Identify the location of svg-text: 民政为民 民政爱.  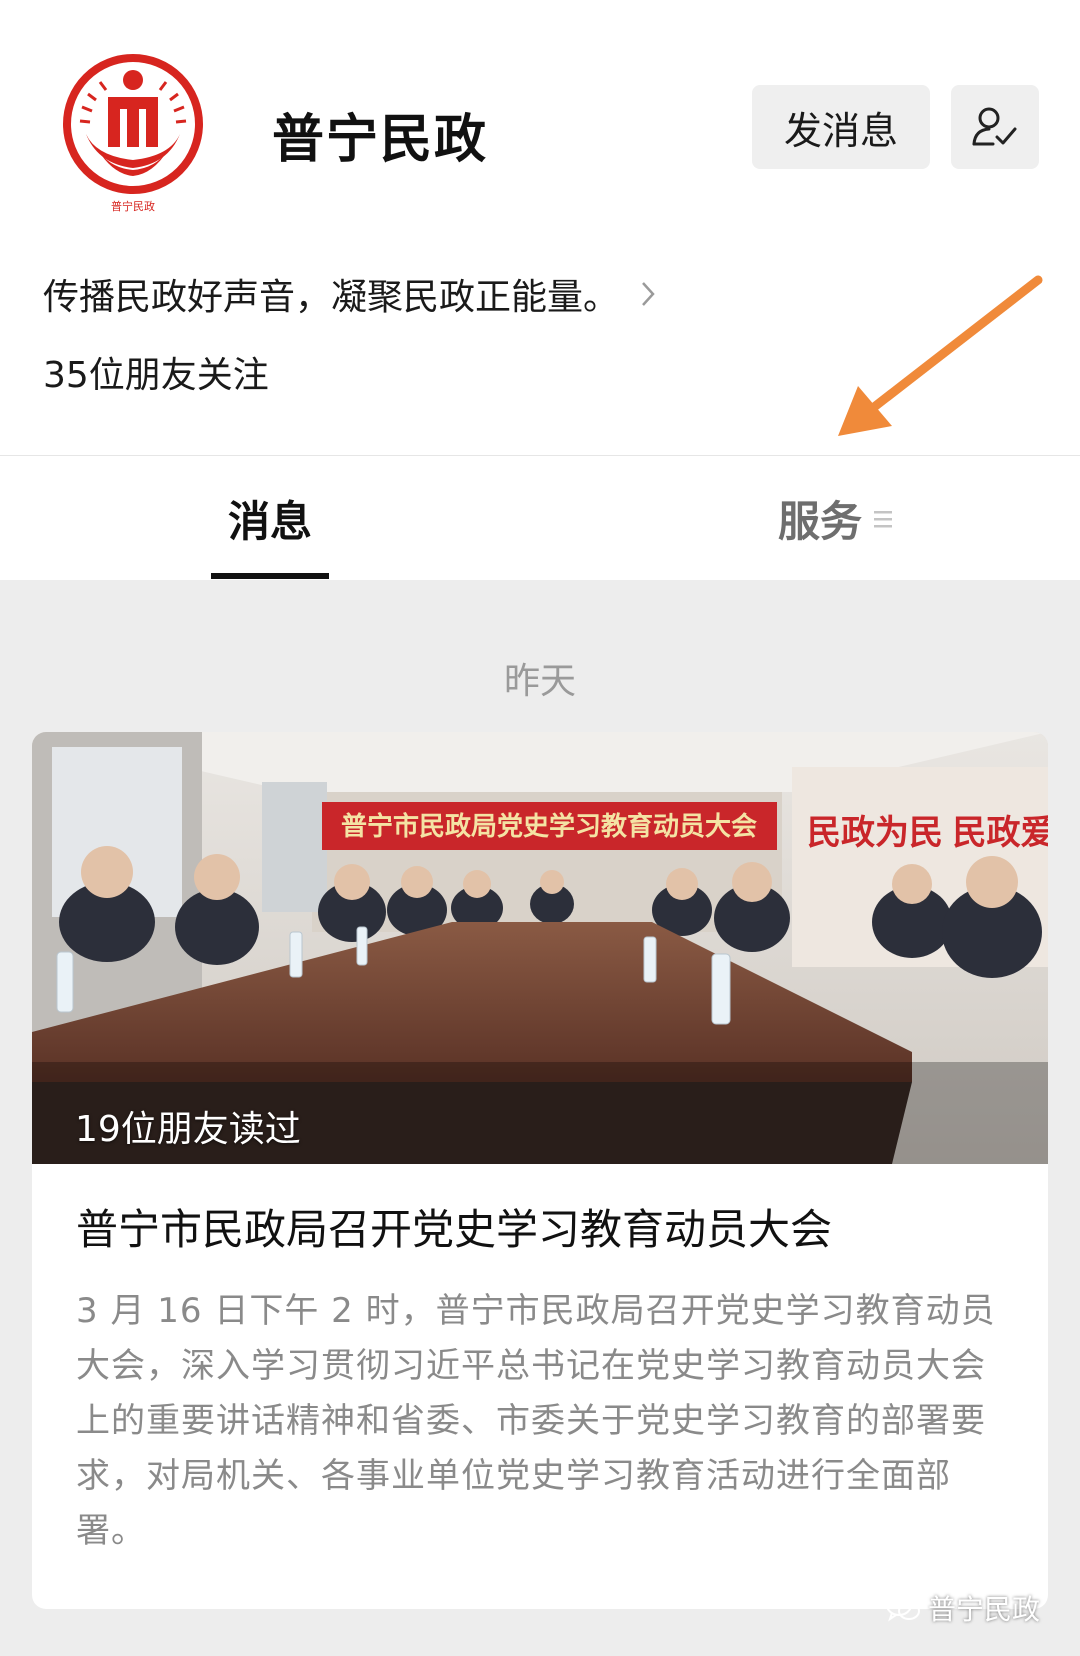
(927, 833).